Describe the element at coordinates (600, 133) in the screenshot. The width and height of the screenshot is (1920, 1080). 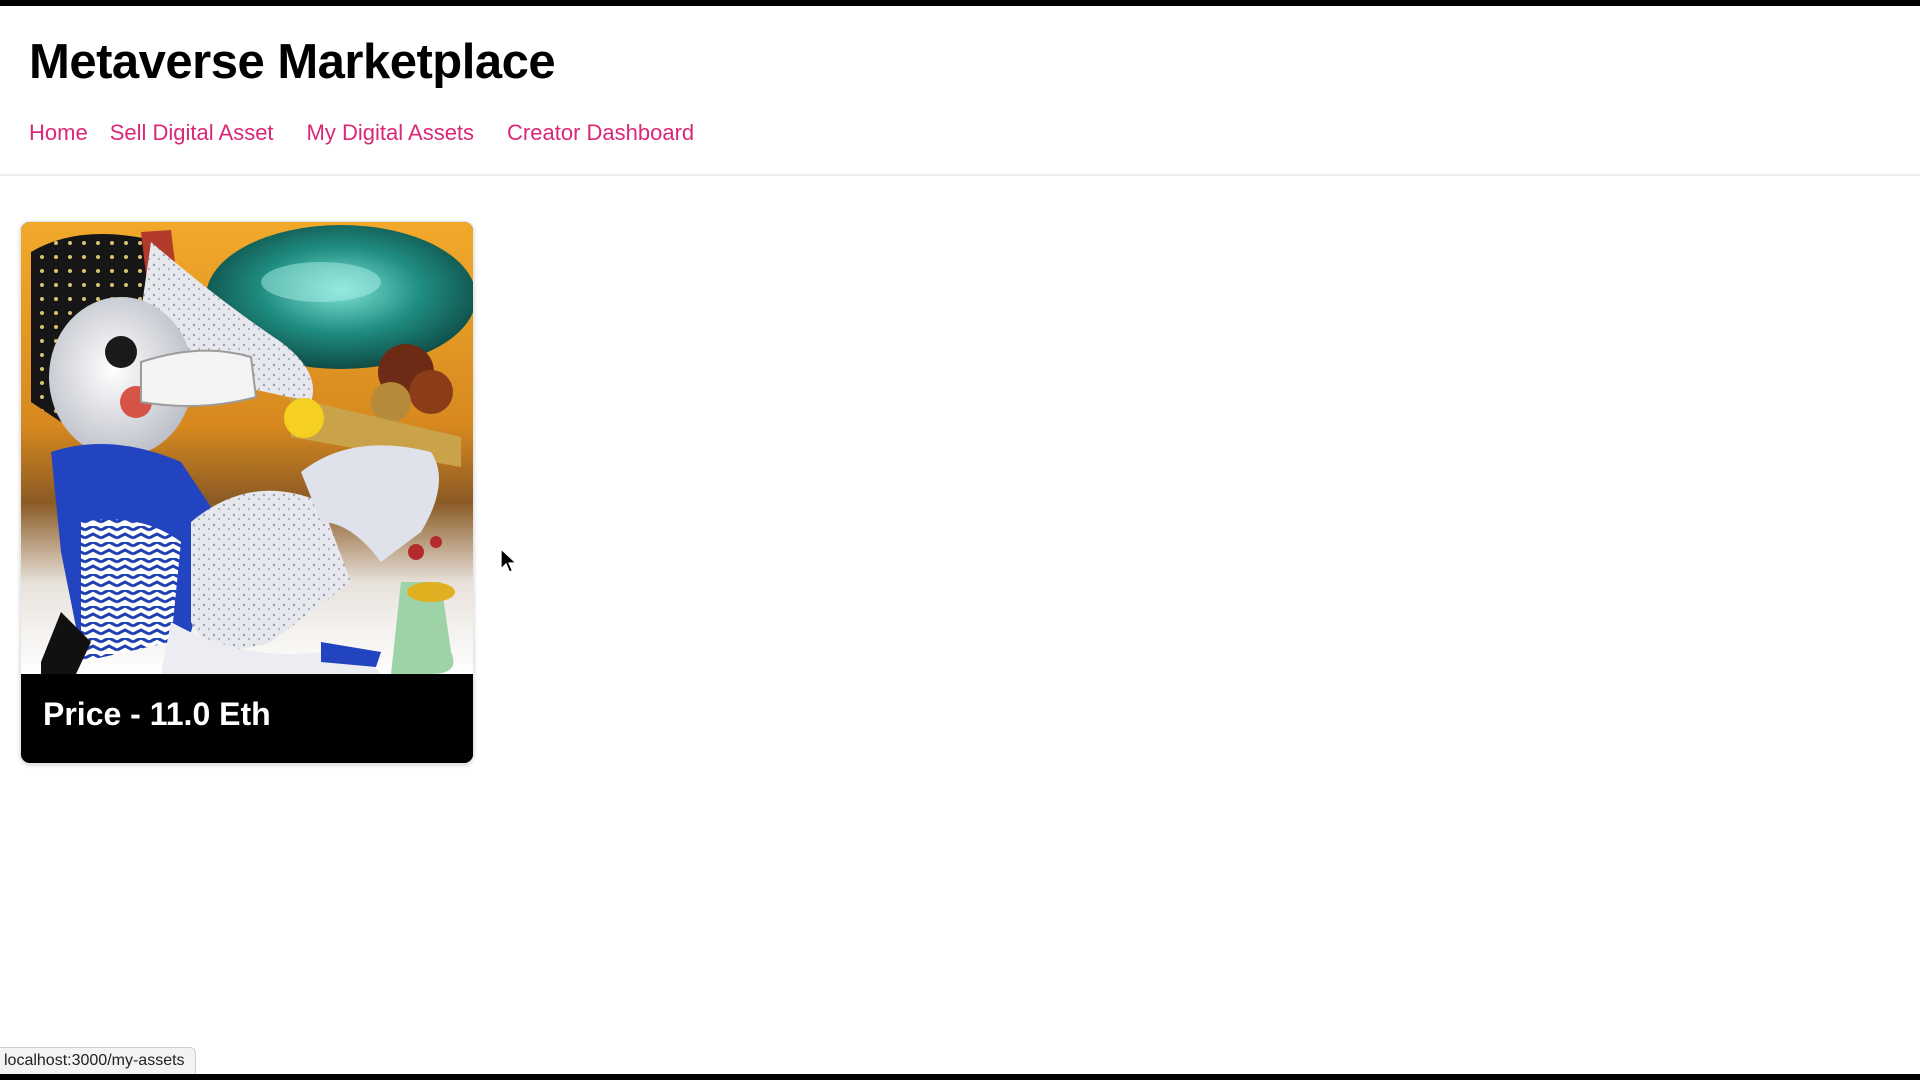
I see `nav-link-creator-dashboard: Creator Dashboard` at that location.